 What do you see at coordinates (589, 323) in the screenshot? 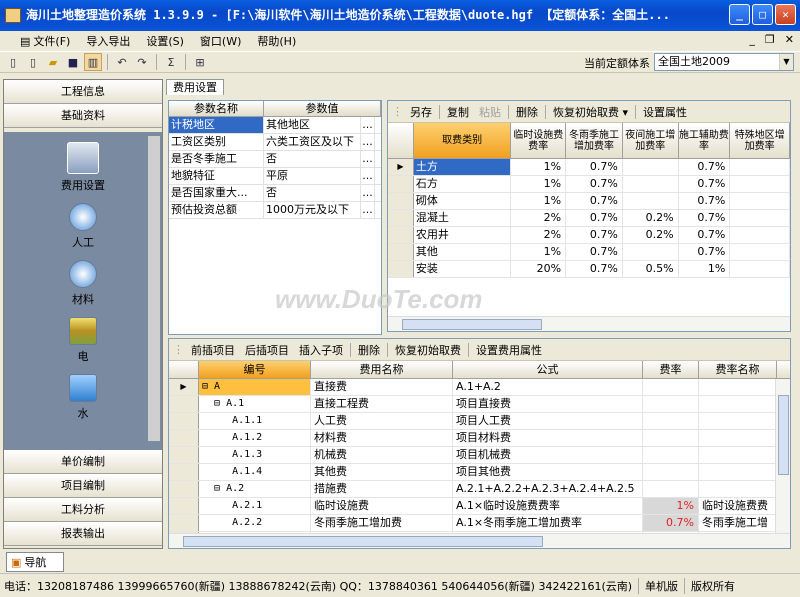
I see `rate-horizontal-scrollbar` at bounding box center [589, 323].